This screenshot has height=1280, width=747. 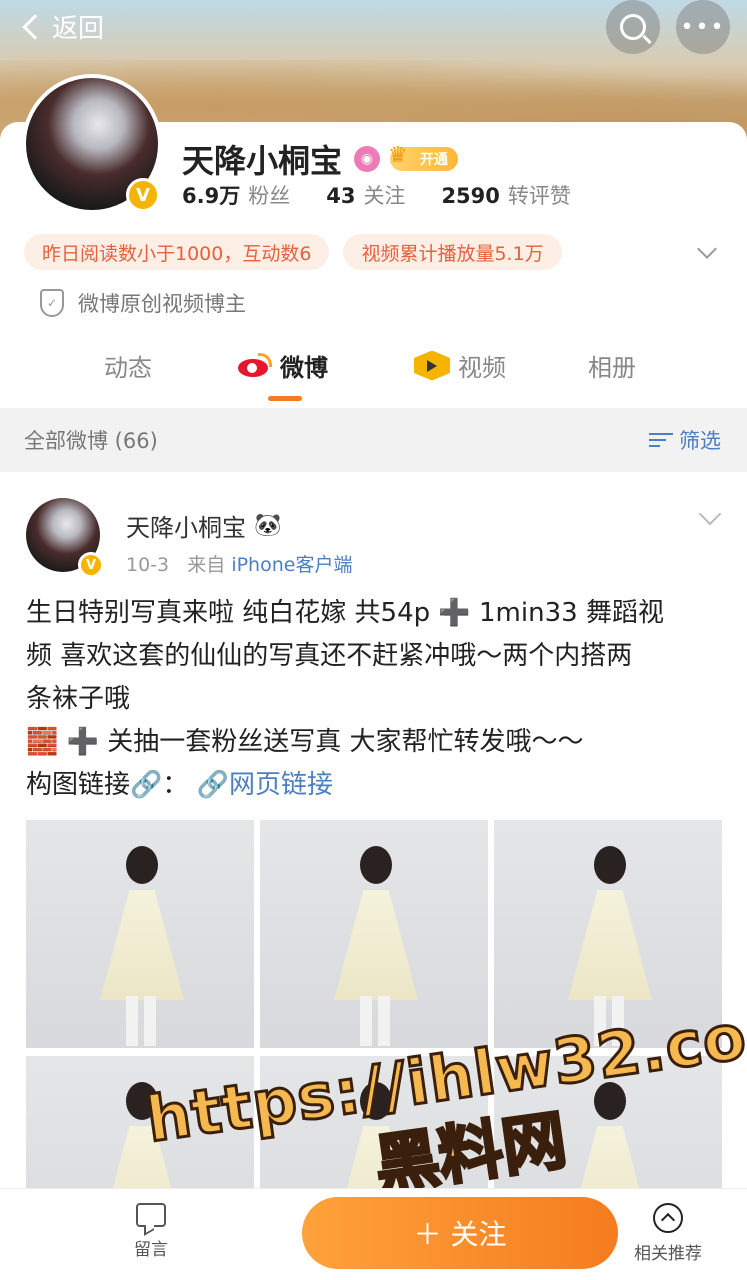 I want to click on crown-icon: ♛, so click(x=398, y=155).